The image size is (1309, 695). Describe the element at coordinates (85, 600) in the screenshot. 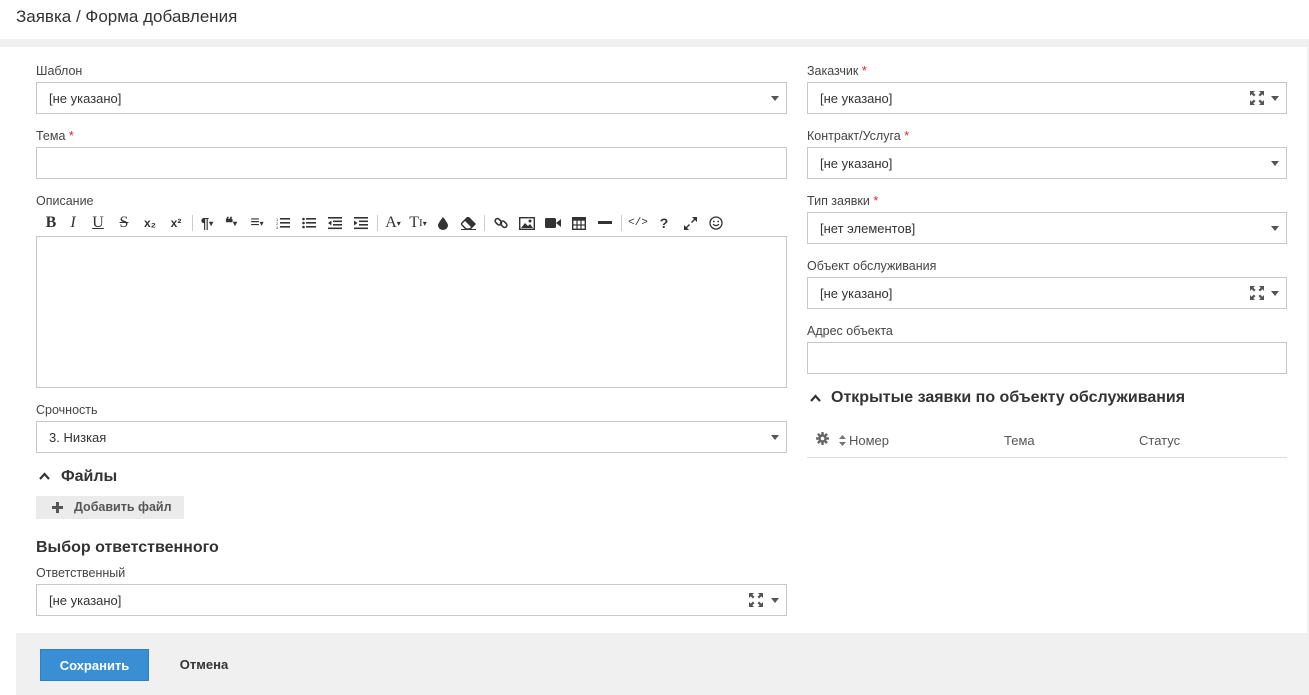

I see `responsible-value: [не указано]` at that location.